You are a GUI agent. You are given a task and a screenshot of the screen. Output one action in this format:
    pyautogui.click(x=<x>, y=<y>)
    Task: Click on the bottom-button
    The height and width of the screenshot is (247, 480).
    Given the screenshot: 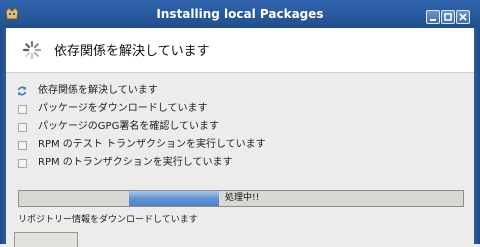 What is the action you would take?
    pyautogui.click(x=46, y=239)
    